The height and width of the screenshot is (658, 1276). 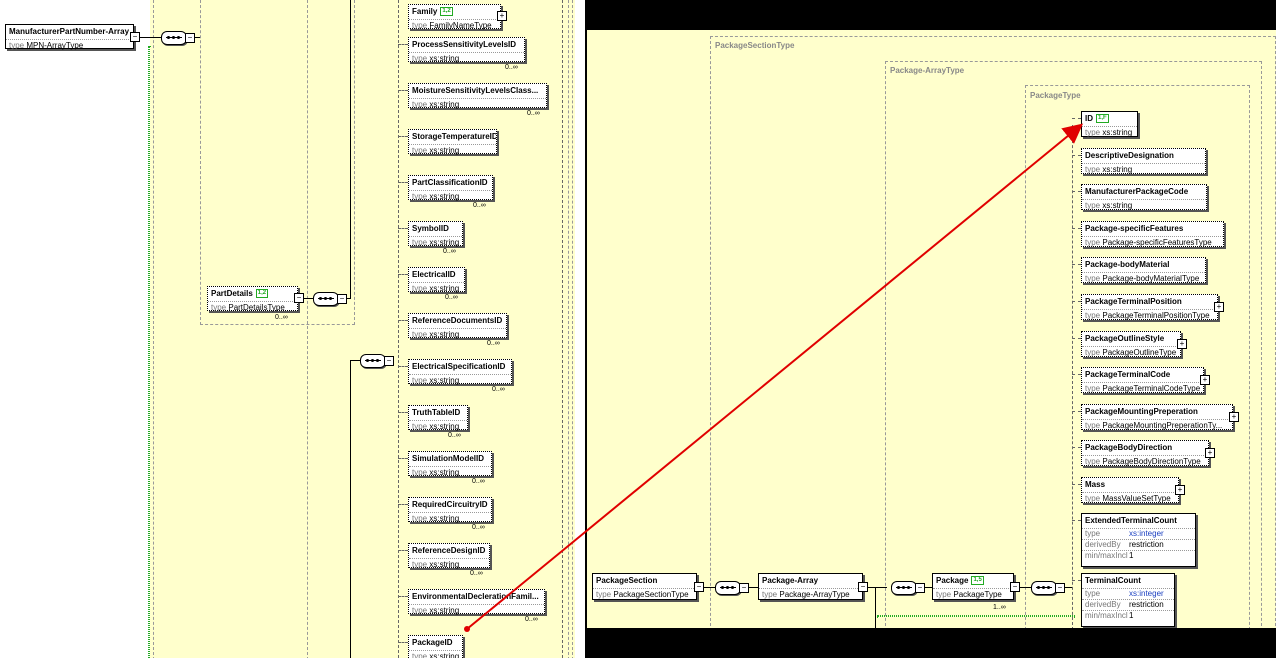 I want to click on arrow-origin-dot, so click(x=467, y=629).